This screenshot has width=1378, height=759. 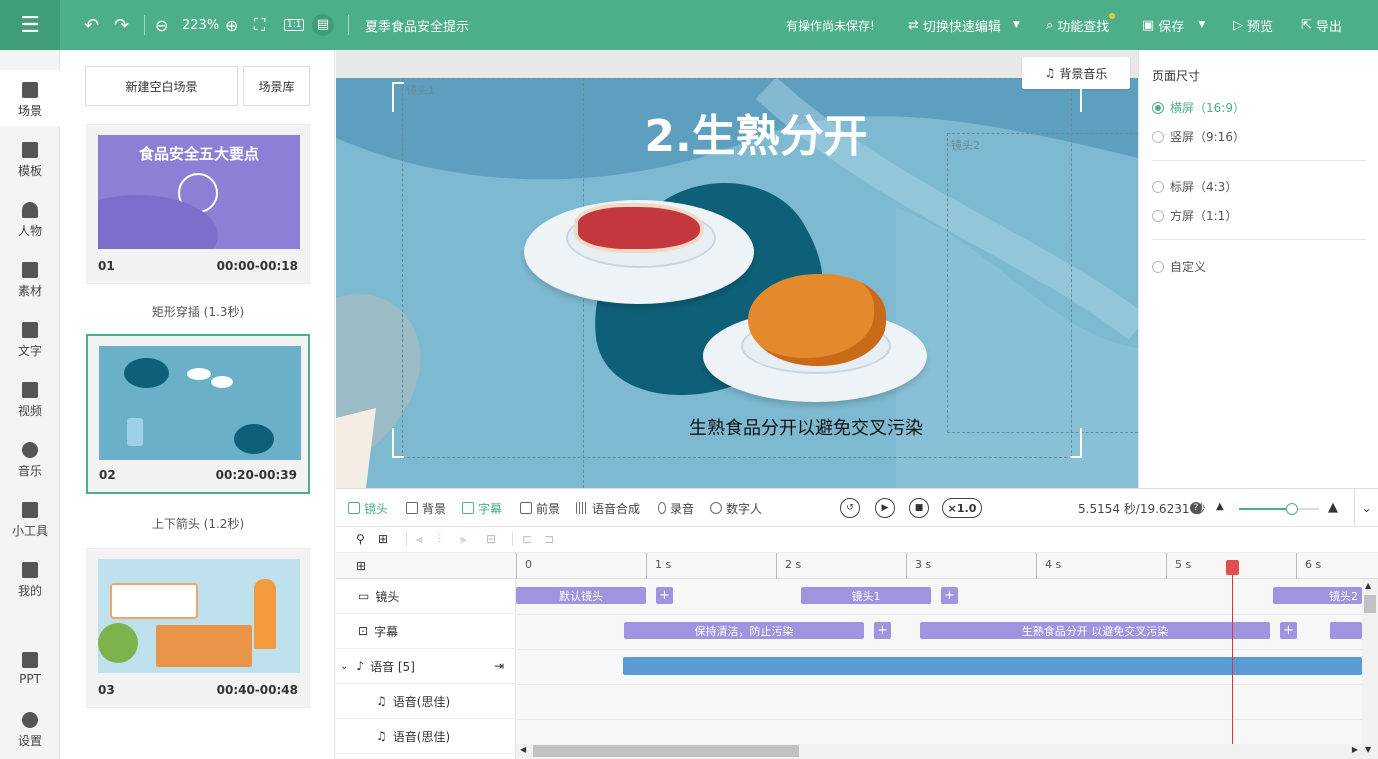 I want to click on track-label-subtitle: ⊡ 字幕, so click(x=426, y=631).